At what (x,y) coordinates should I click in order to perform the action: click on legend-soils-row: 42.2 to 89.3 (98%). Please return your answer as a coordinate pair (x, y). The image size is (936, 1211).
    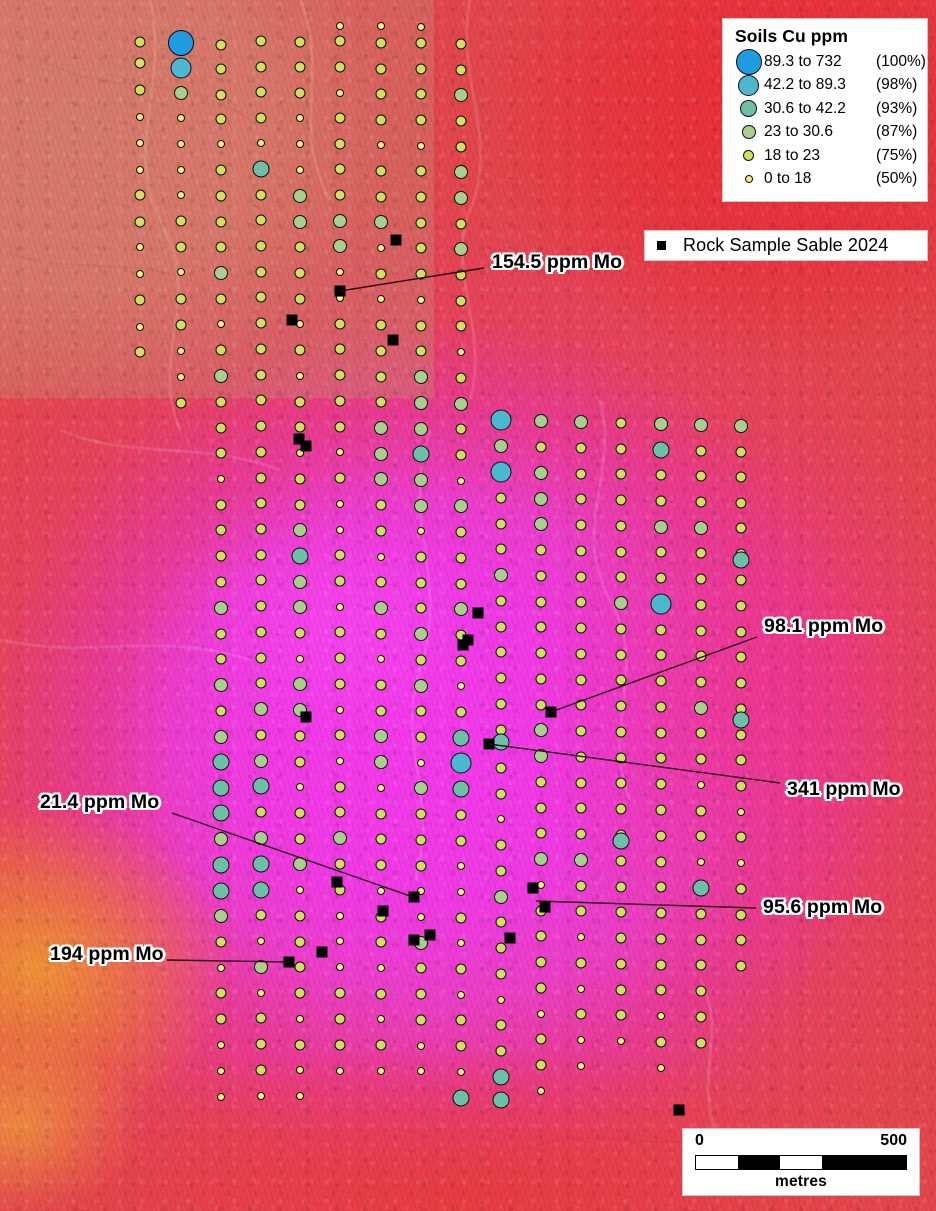
    Looking at the image, I should click on (830, 86).